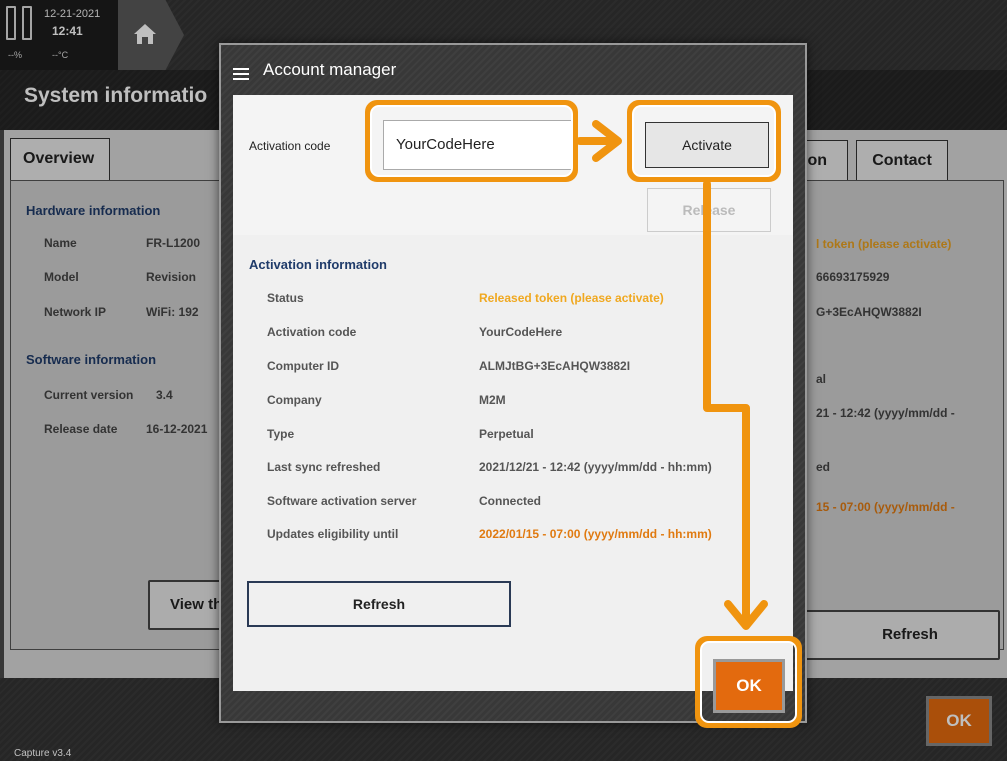 Image resolution: width=1007 pixels, height=761 pixels. What do you see at coordinates (599, 141) in the screenshot?
I see `arrow-to-activate` at bounding box center [599, 141].